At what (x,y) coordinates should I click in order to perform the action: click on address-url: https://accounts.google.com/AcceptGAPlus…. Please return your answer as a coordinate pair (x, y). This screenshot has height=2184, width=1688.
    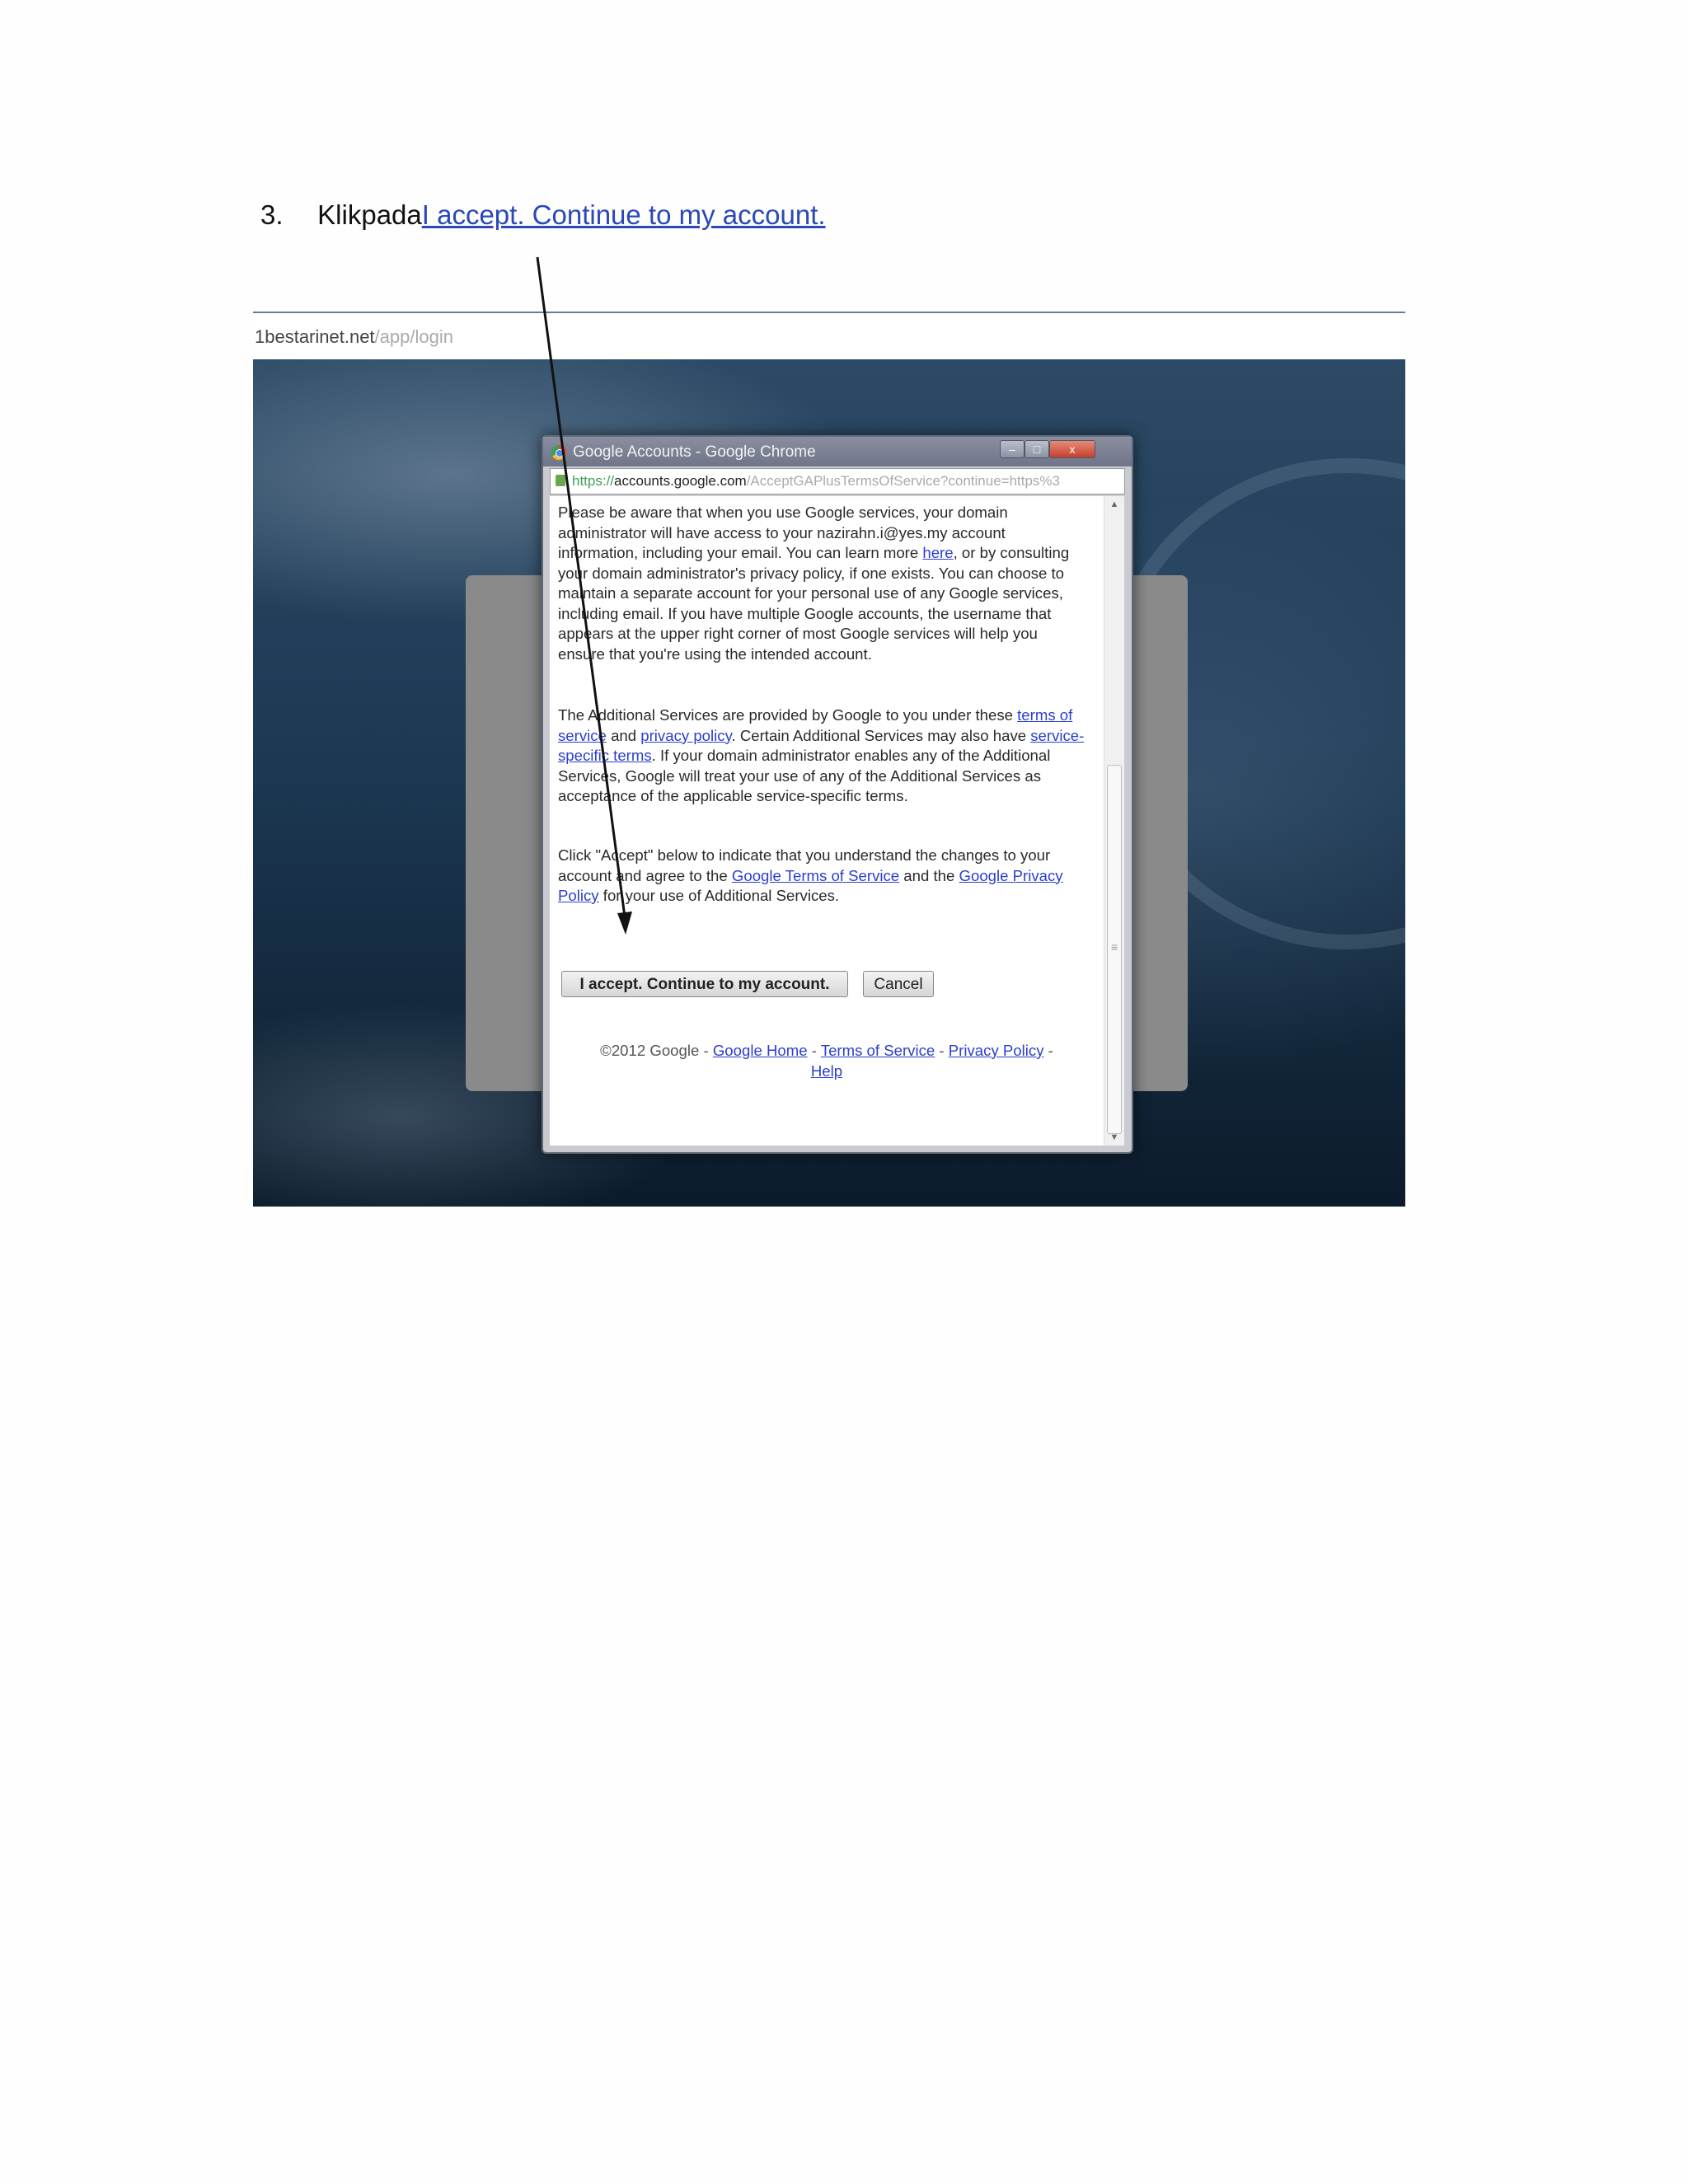
    Looking at the image, I should click on (816, 481).